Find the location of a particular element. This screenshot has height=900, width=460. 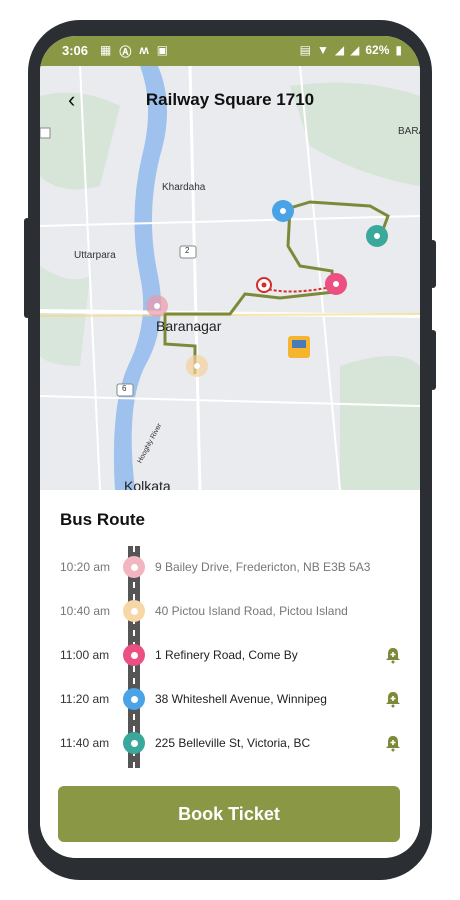

battery-icon: ▮ is located at coordinates (398, 50).